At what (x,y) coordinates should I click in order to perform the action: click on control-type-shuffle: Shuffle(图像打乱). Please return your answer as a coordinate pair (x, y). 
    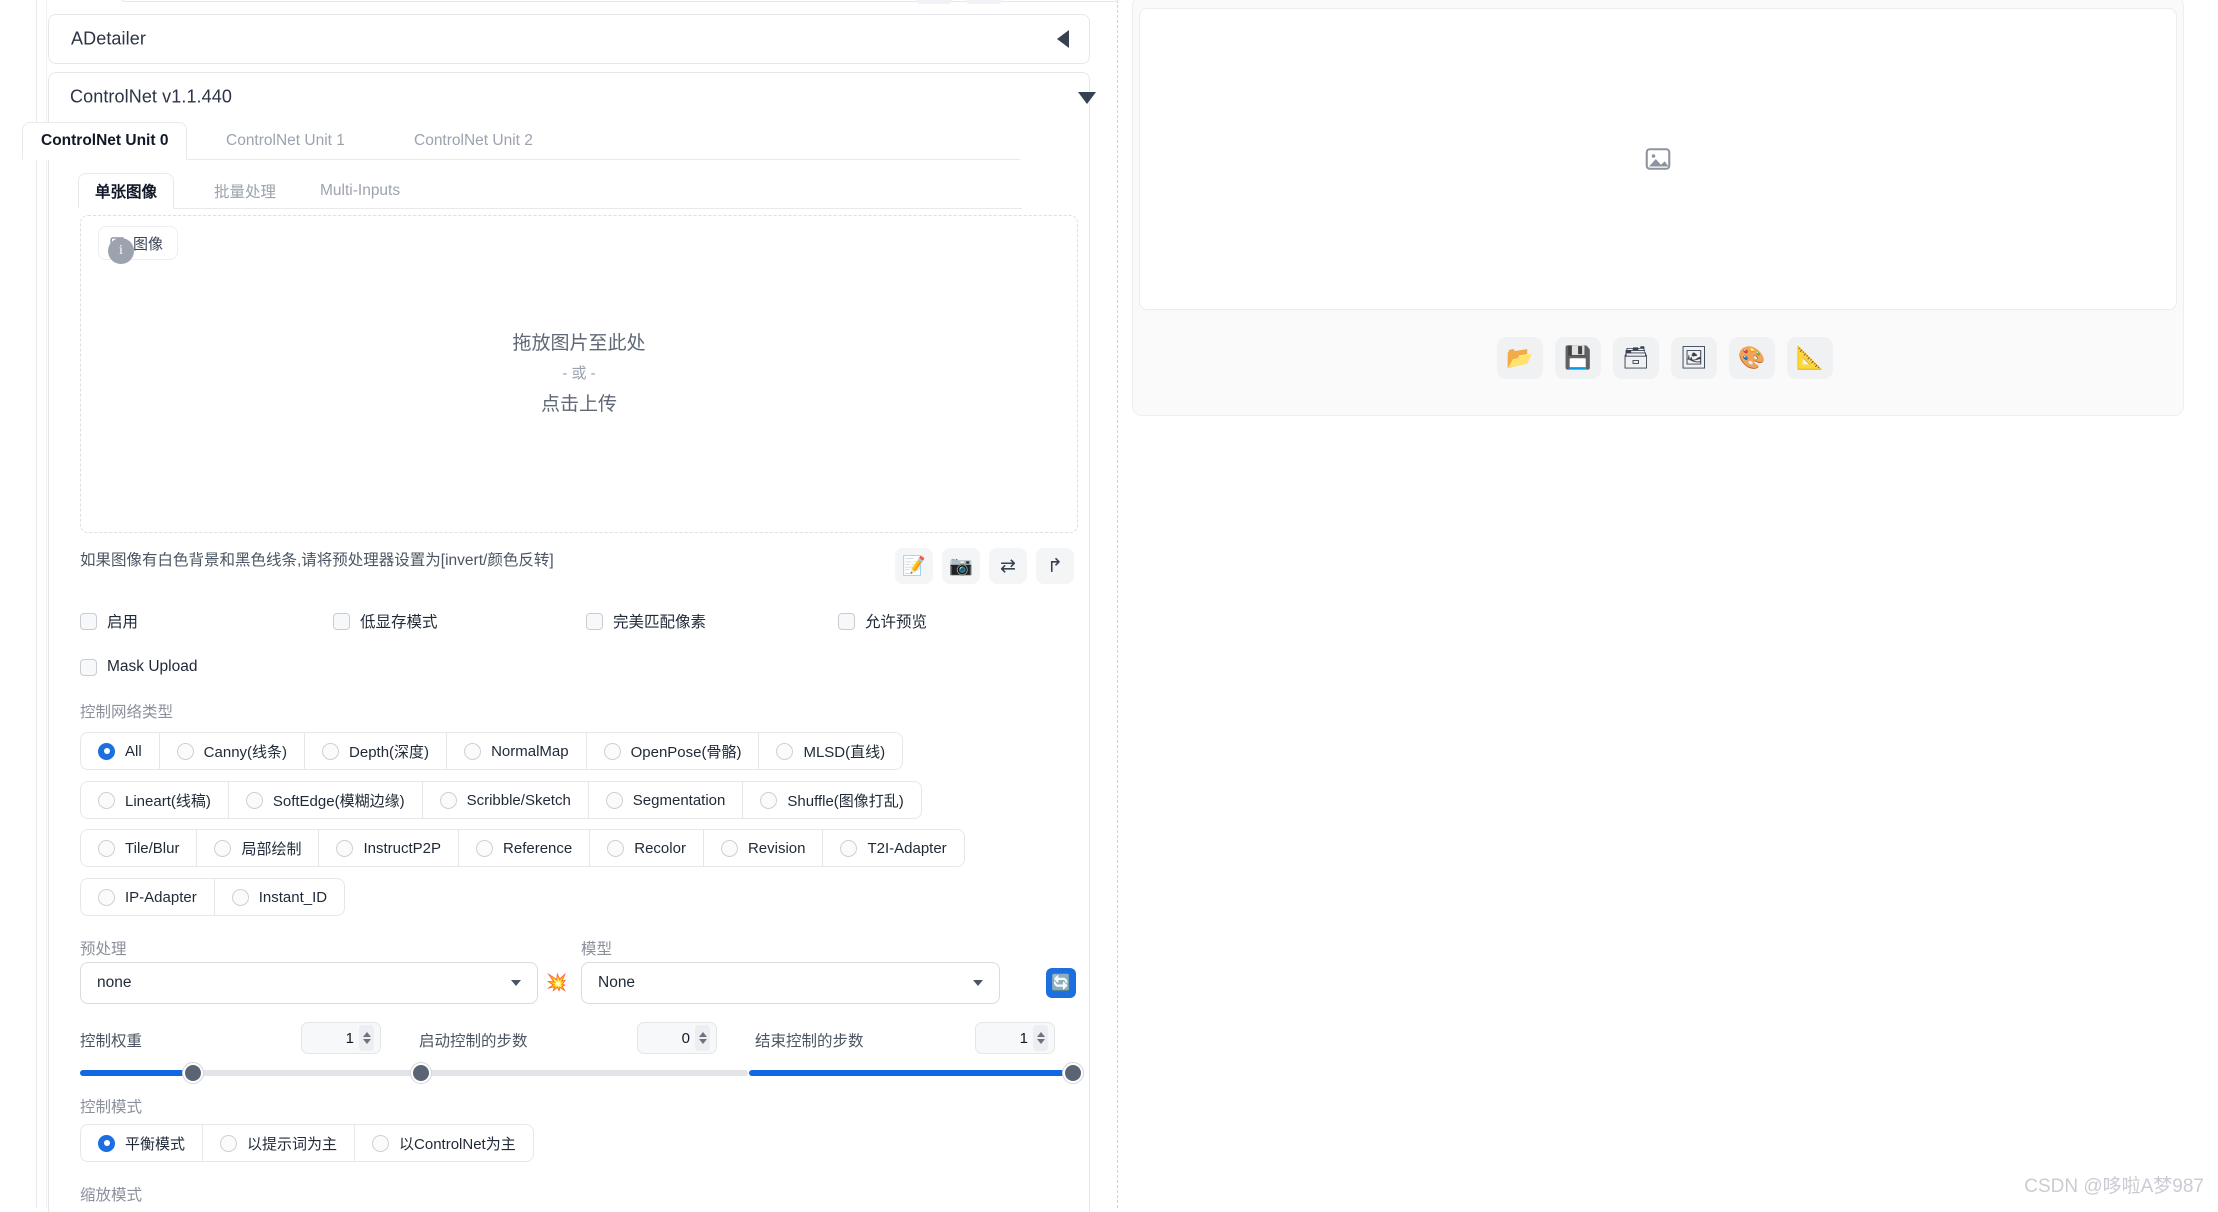
    Looking at the image, I should click on (832, 800).